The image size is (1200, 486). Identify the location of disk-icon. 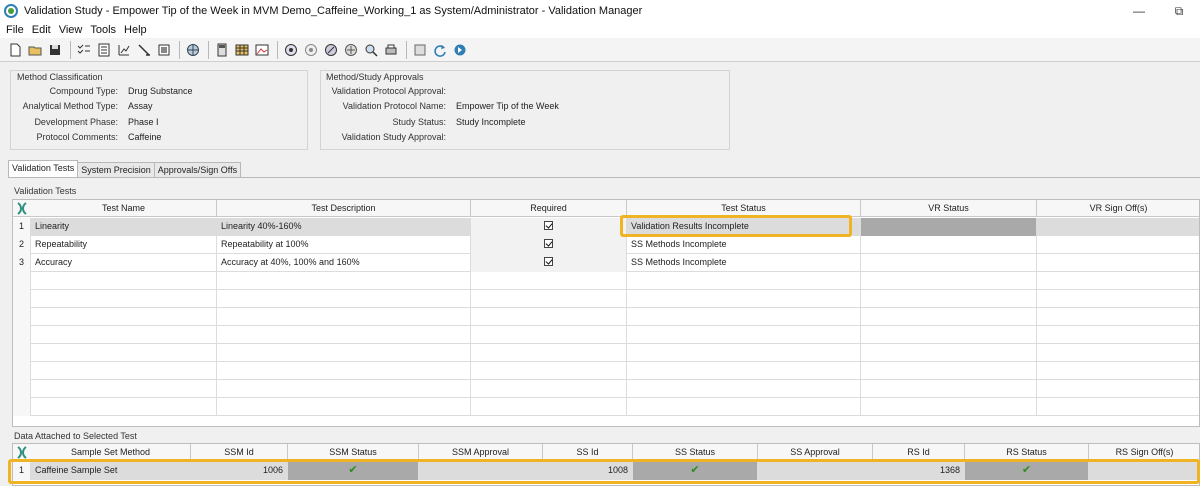
(331, 50).